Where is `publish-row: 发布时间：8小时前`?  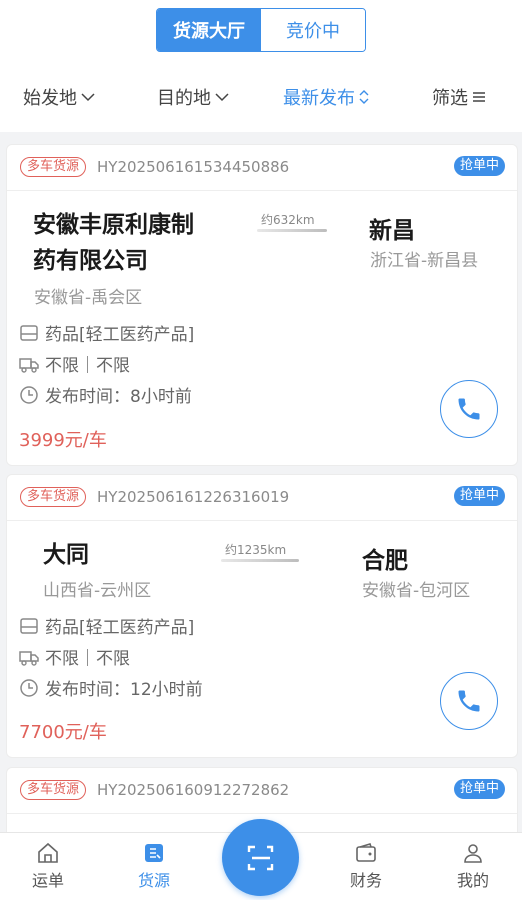
publish-row: 发布时间：8小时前 is located at coordinates (105, 394).